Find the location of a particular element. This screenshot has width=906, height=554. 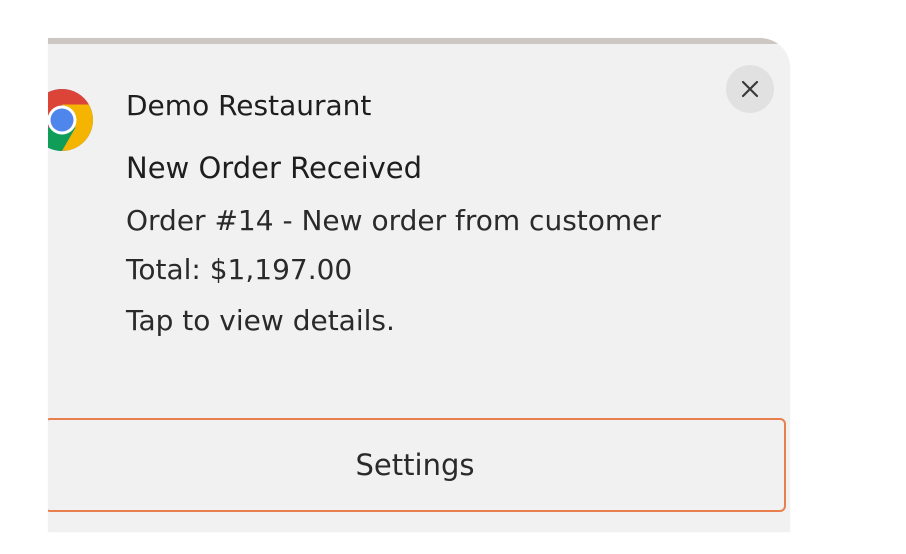

chrome-icon is located at coordinates (71, 120).